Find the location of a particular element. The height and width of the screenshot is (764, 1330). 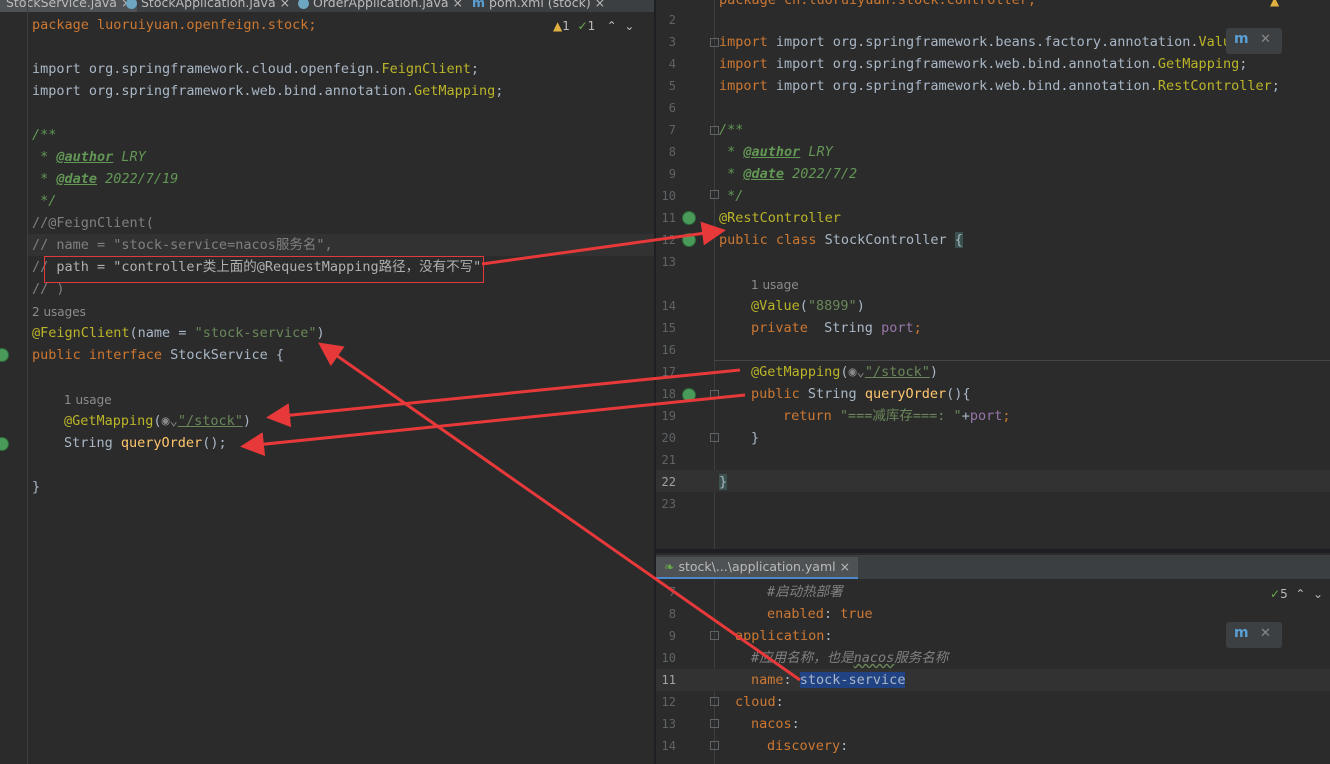

code-line: * @date 2022/7/19 is located at coordinates (327, 179).